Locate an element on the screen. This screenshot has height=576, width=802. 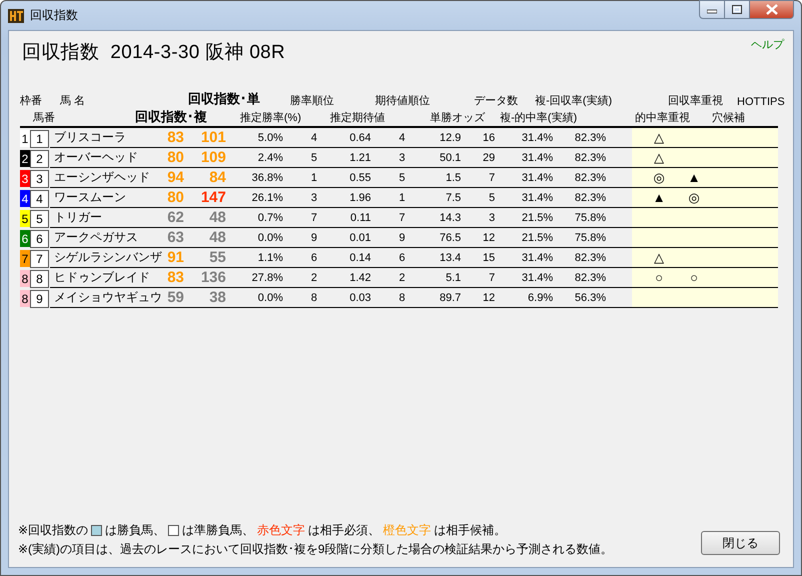
index-single: 59 is located at coordinates (175, 297).